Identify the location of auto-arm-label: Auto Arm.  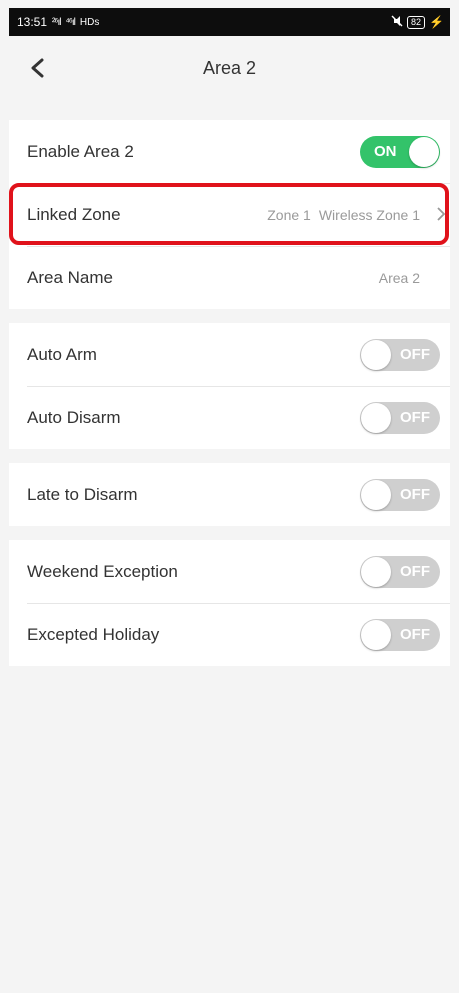
(62, 354).